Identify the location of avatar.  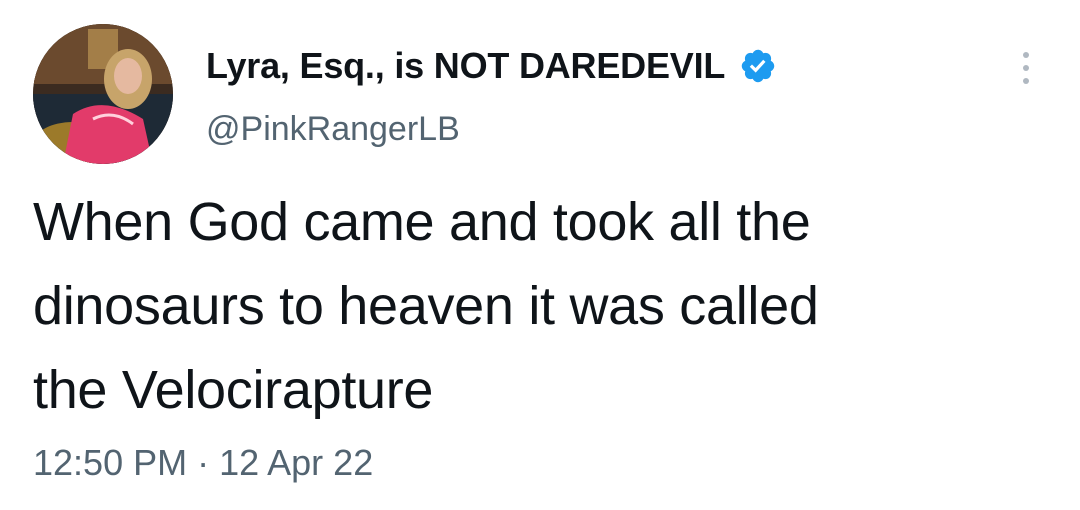
(103, 94).